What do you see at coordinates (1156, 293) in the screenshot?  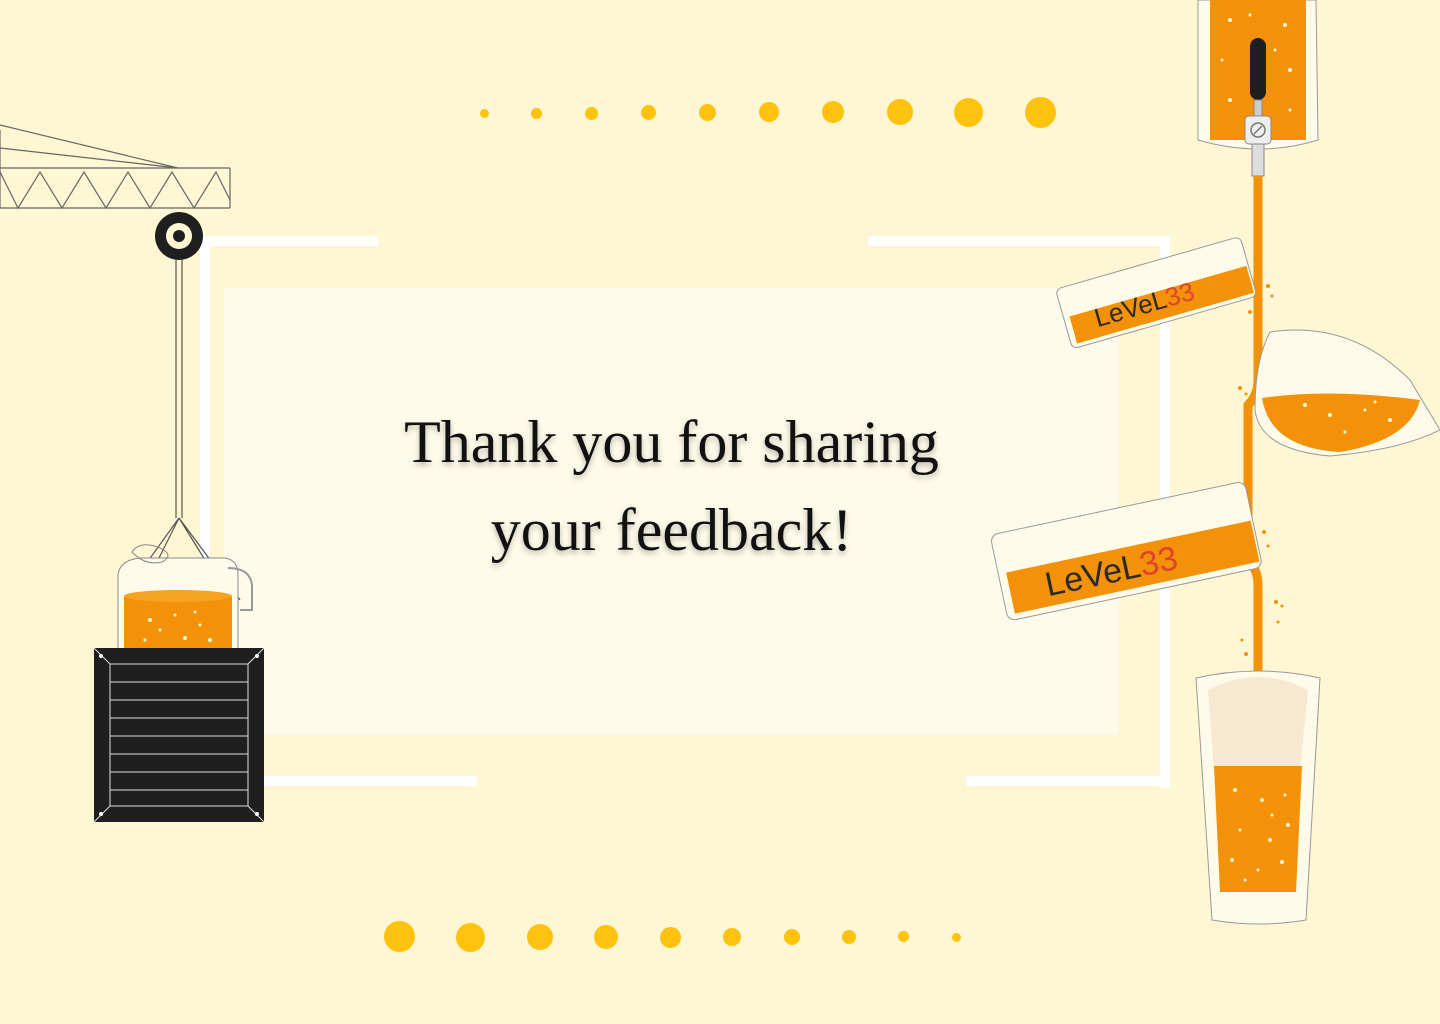 I see `tilted-glass-1: LeVeL33` at bounding box center [1156, 293].